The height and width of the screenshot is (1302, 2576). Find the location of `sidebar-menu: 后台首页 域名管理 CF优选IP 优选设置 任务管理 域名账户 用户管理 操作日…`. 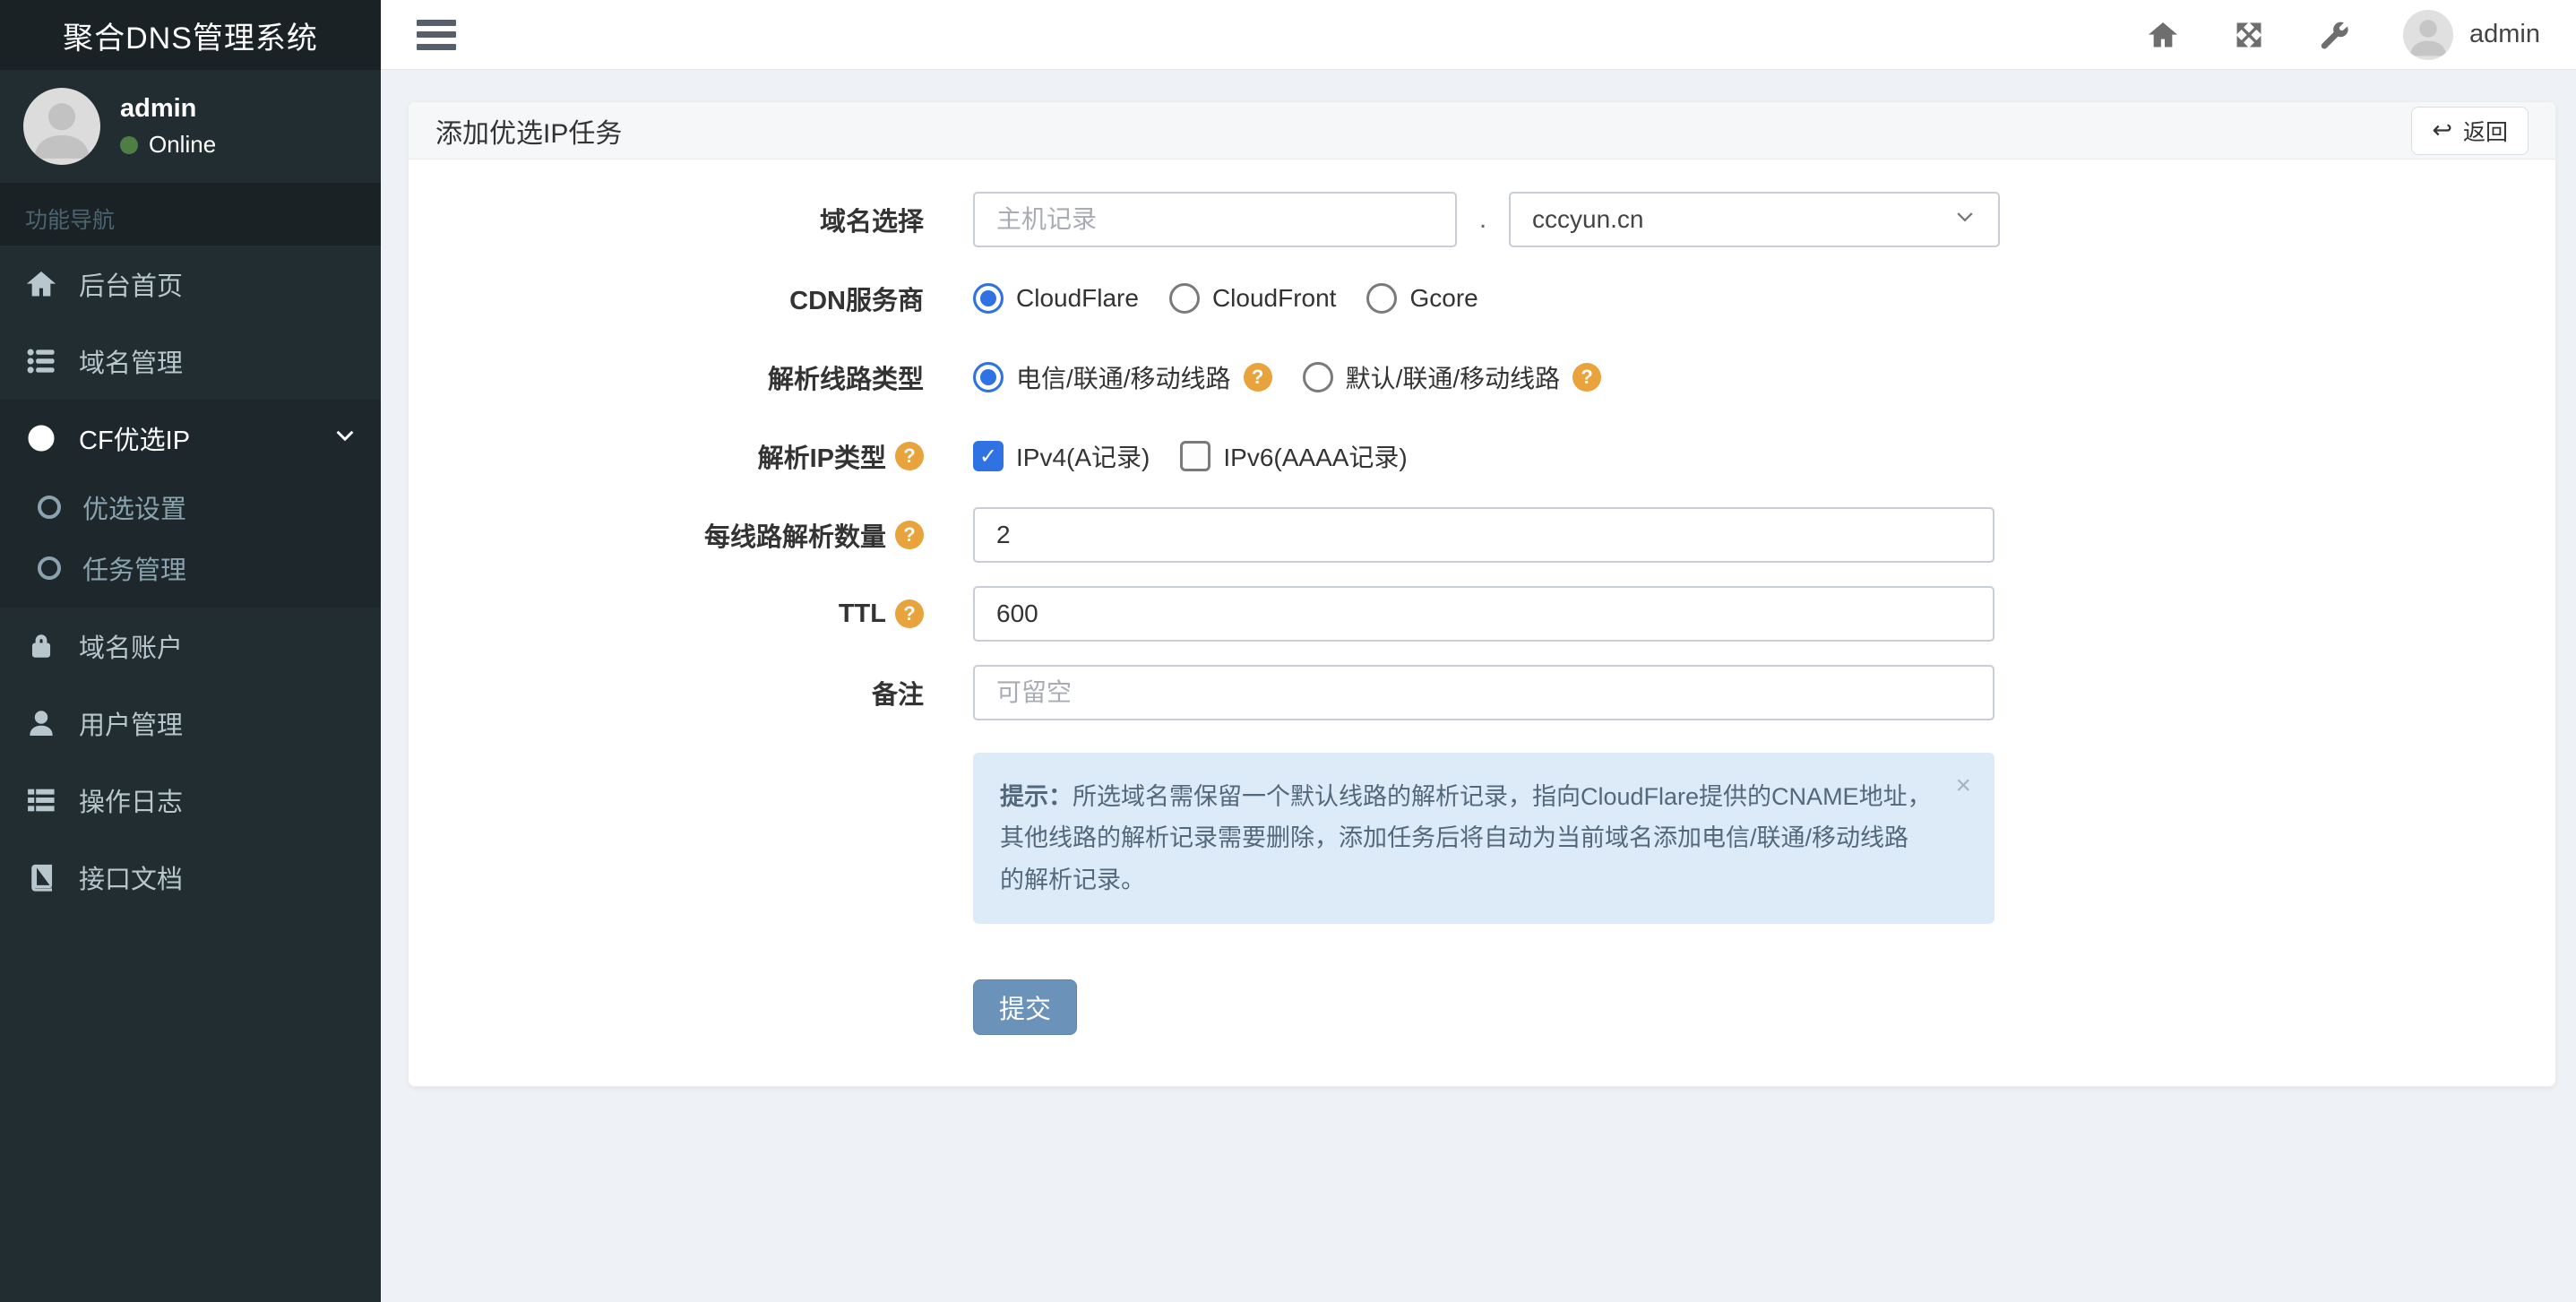

sidebar-menu: 后台首页 域名管理 CF优选IP 优选设置 任务管理 域名账户 用户管理 操作日… is located at coordinates (190, 581).